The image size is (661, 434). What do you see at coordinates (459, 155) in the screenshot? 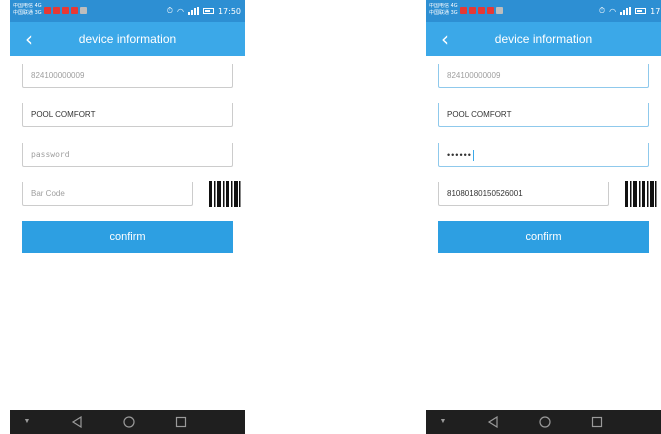
I see `password-value: ••••••` at bounding box center [459, 155].